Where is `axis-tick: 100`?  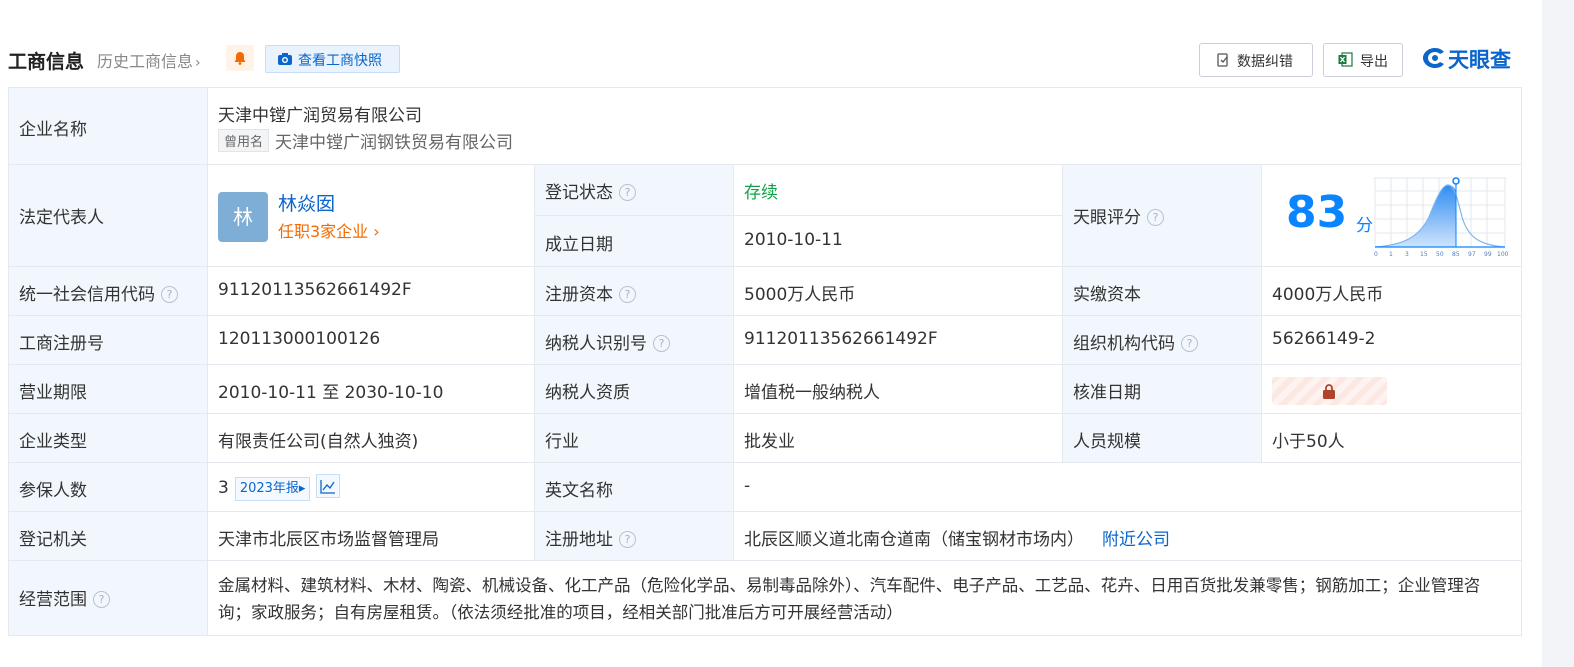
axis-tick: 100 is located at coordinates (1502, 254).